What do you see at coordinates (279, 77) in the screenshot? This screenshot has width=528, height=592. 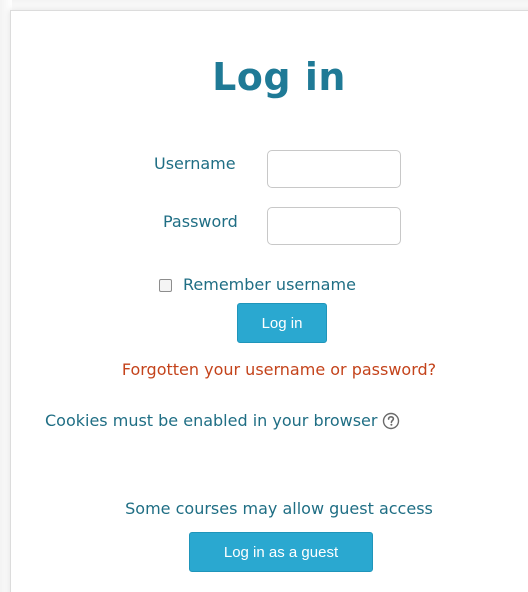 I see `page-title: Log in` at bounding box center [279, 77].